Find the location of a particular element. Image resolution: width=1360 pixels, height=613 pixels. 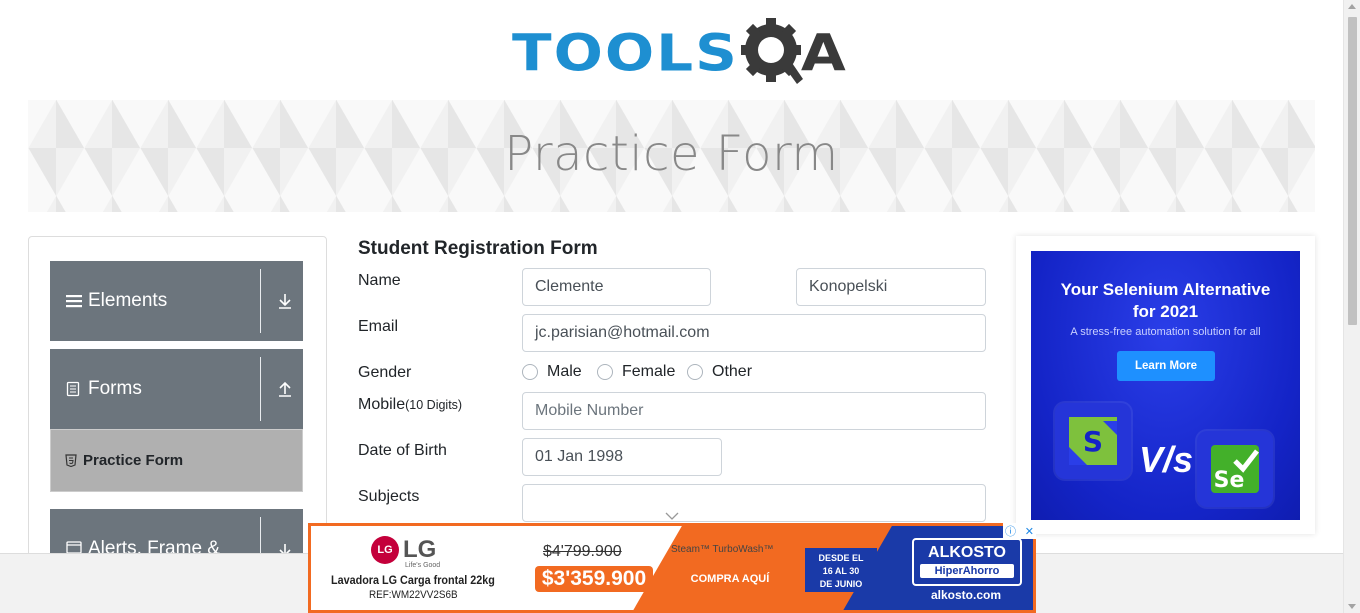

document-icon is located at coordinates (75, 389).